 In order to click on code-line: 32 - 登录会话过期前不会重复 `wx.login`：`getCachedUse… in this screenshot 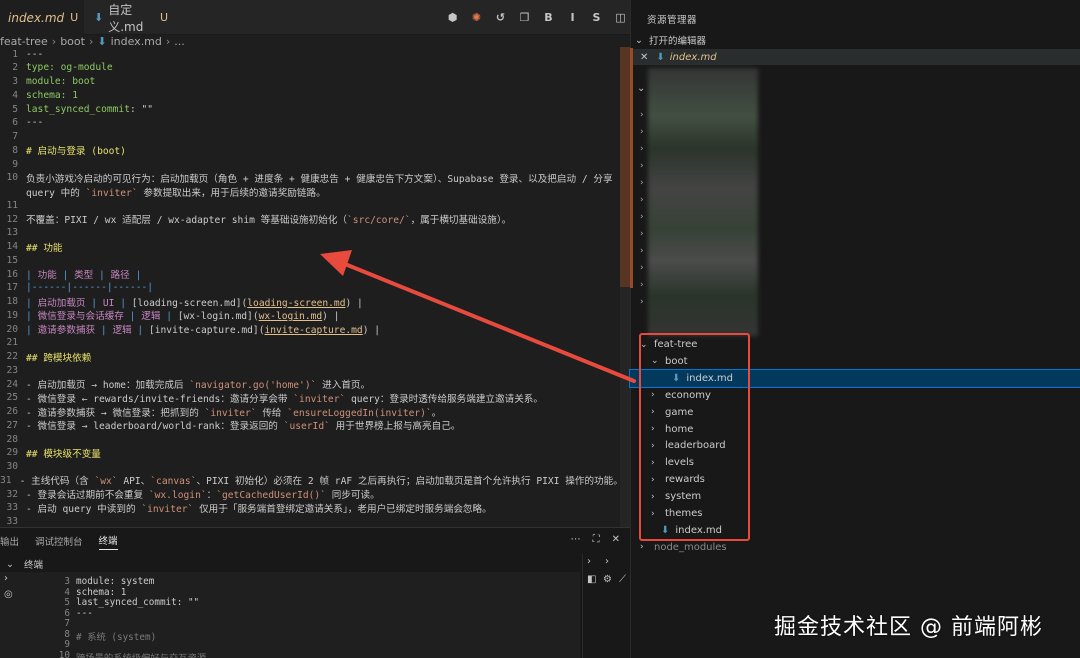, I will do `click(310, 494)`.